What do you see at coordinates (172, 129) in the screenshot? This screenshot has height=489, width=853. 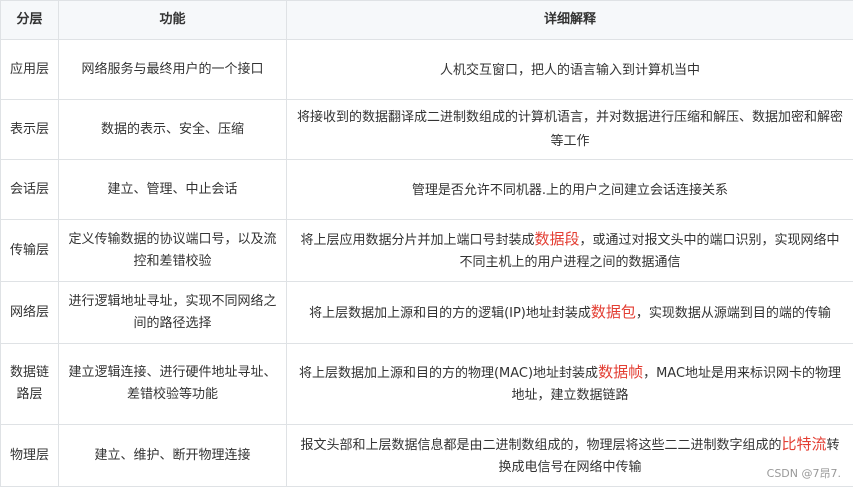 I see `layer-function: 数据的表示、安全、压缩` at bounding box center [172, 129].